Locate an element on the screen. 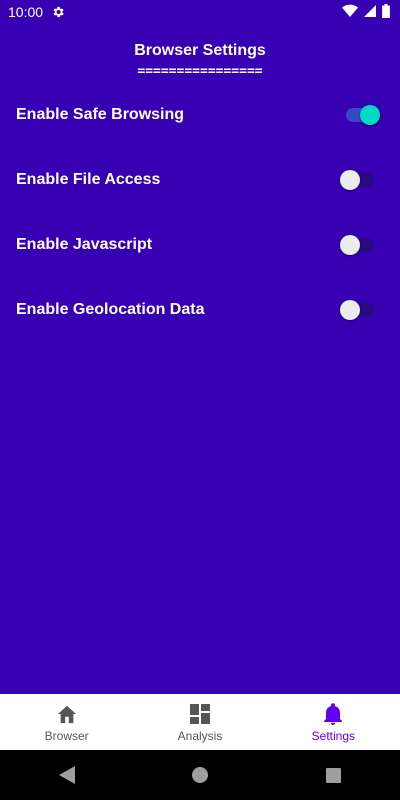  recents-icon is located at coordinates (333, 775).